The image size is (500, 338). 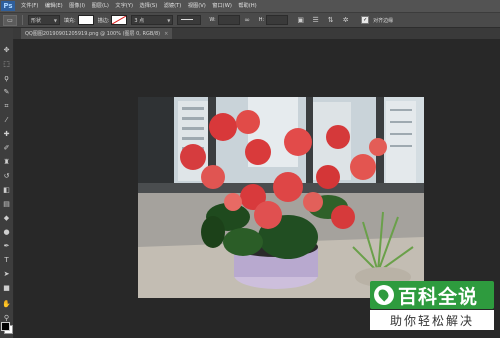 What do you see at coordinates (6, 120) in the screenshot?
I see `eyedropper-tool-icon: ⁄` at bounding box center [6, 120].